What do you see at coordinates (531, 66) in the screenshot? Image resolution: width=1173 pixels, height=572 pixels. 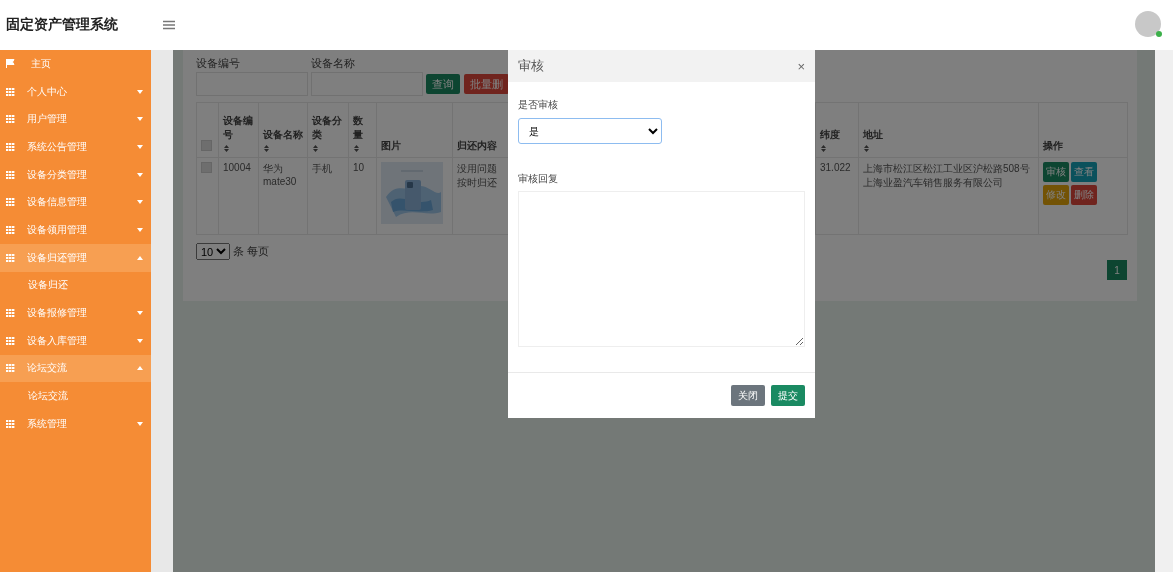 I see `dialog-title: 审核` at bounding box center [531, 66].